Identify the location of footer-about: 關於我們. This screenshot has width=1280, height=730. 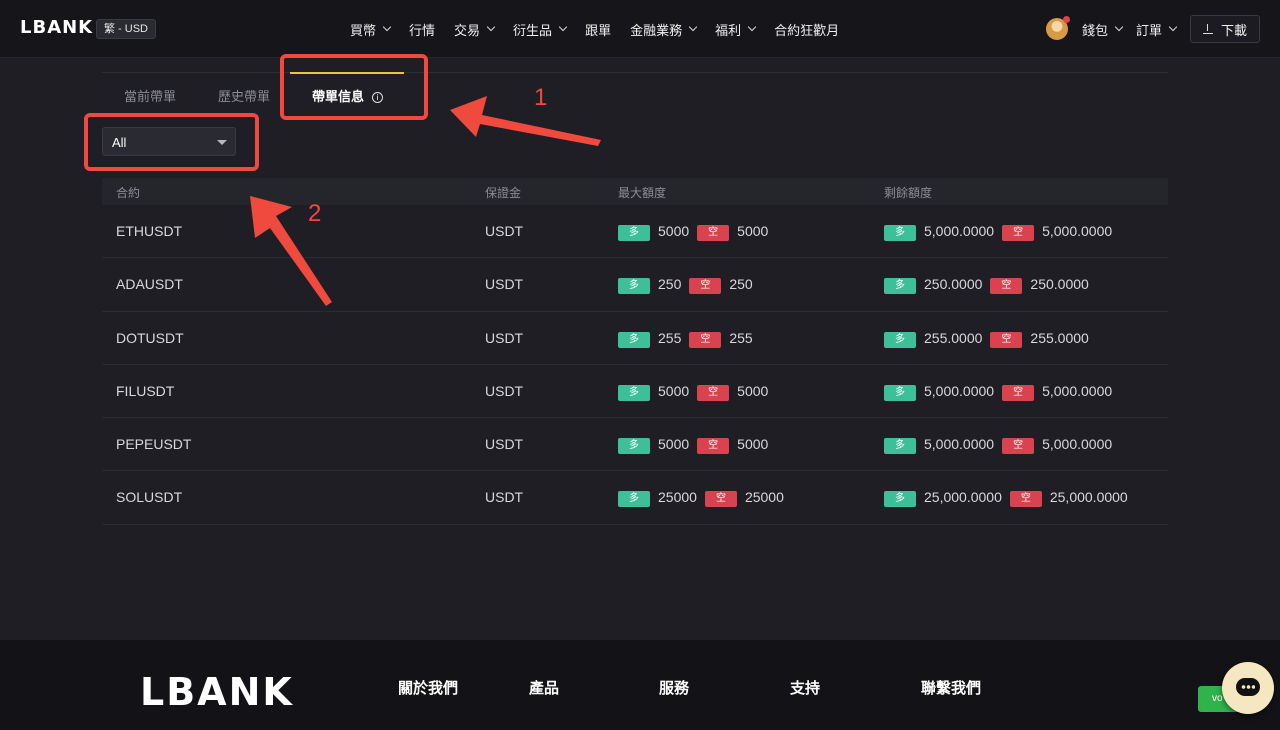
(428, 688).